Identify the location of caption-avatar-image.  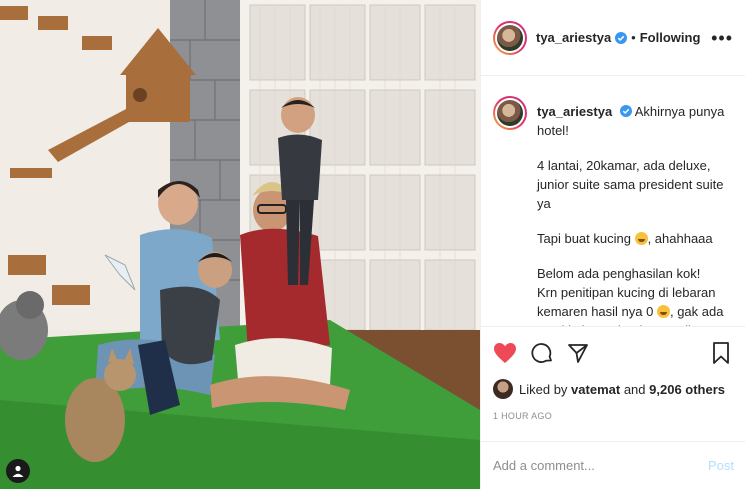
(510, 113).